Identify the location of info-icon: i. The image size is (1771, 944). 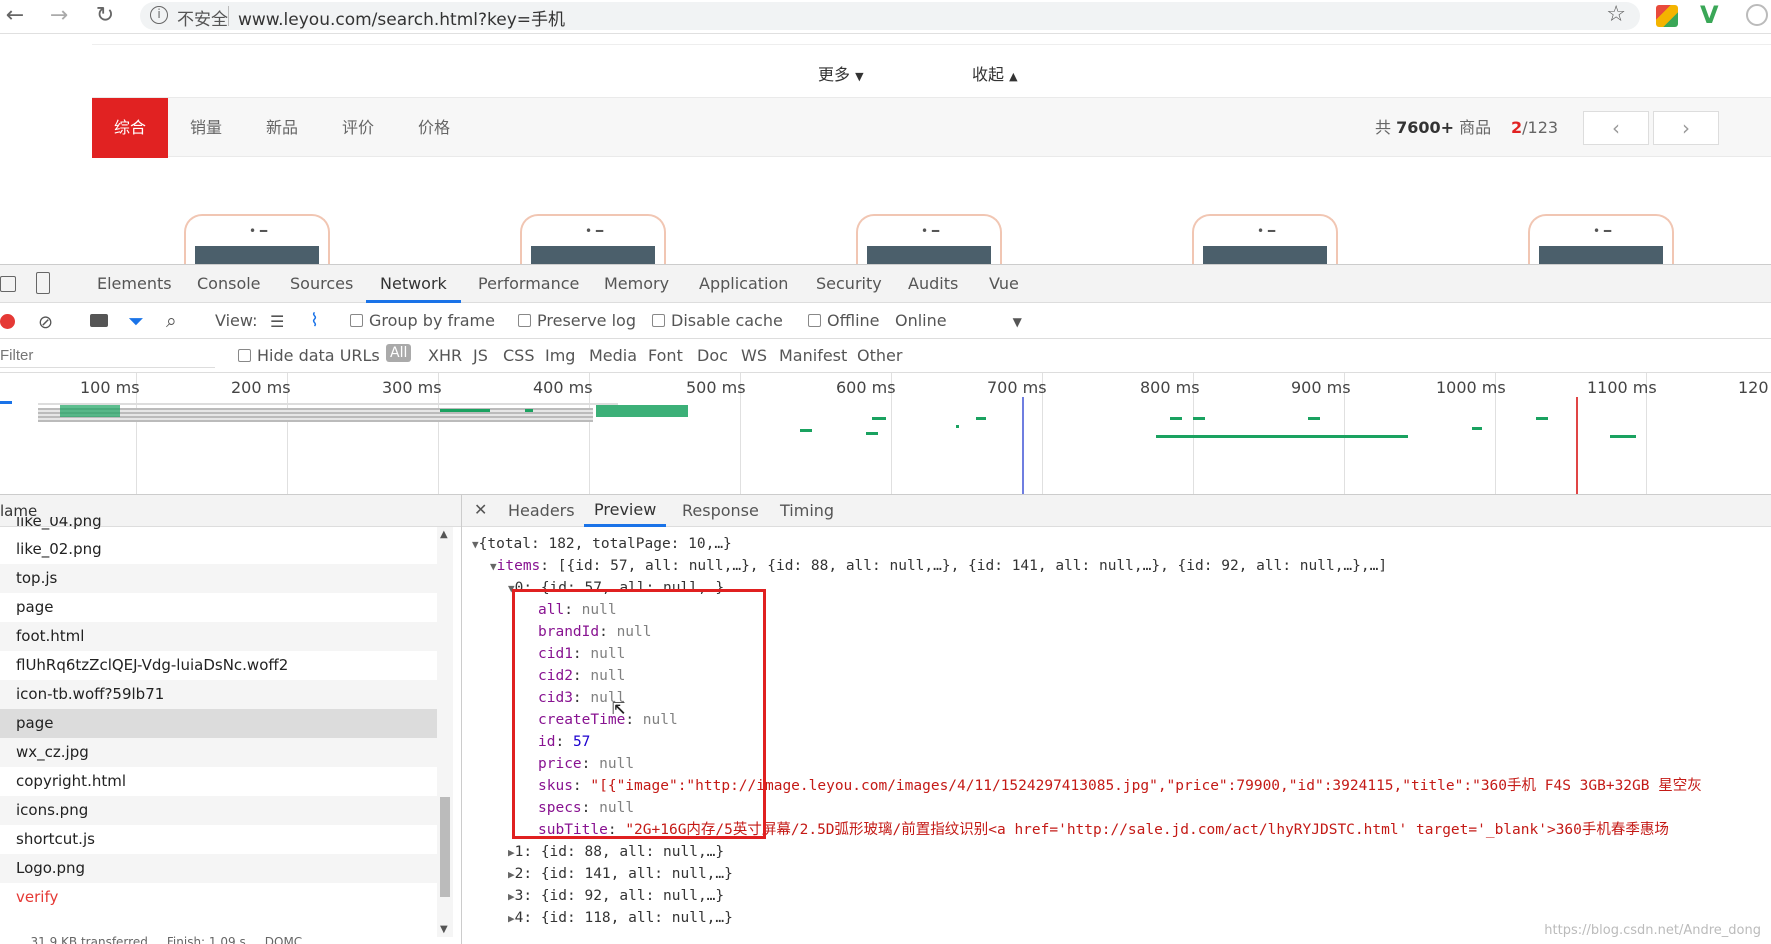
(159, 15).